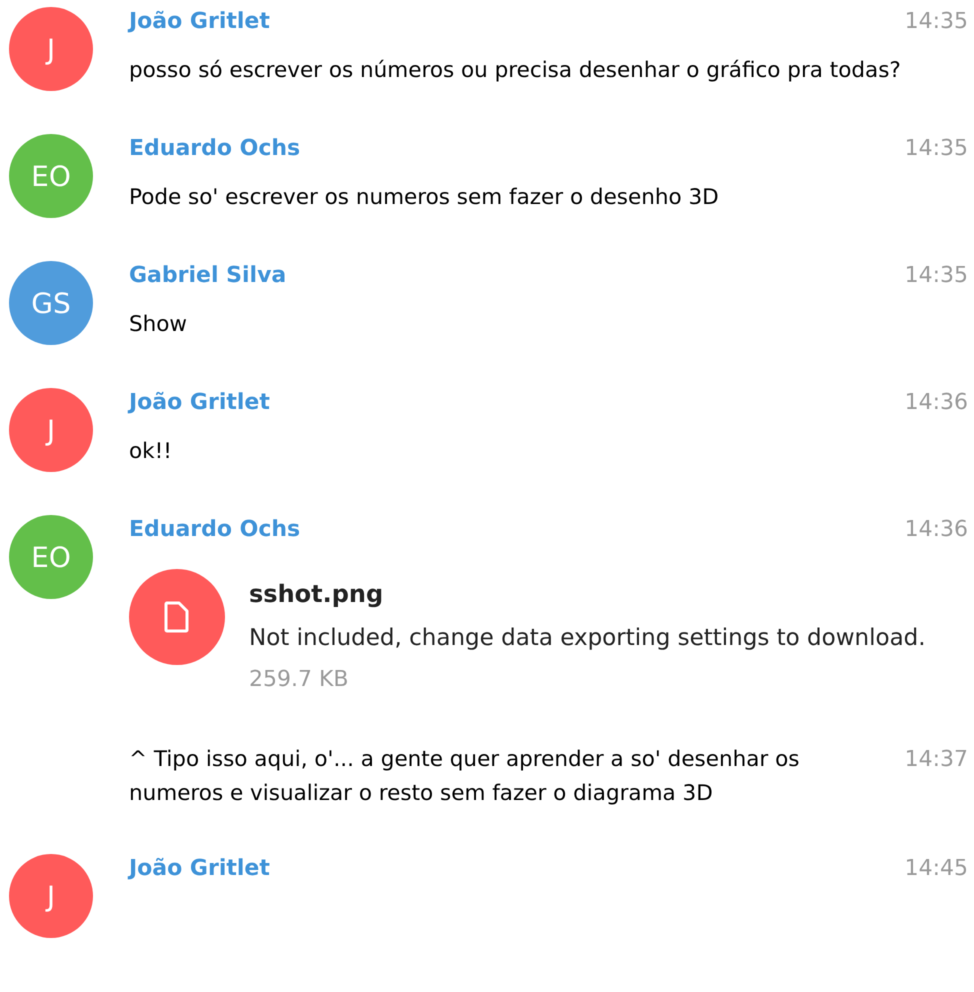 The width and height of the screenshot is (974, 992). Describe the element at coordinates (158, 325) in the screenshot. I see `message-text: Show` at that location.